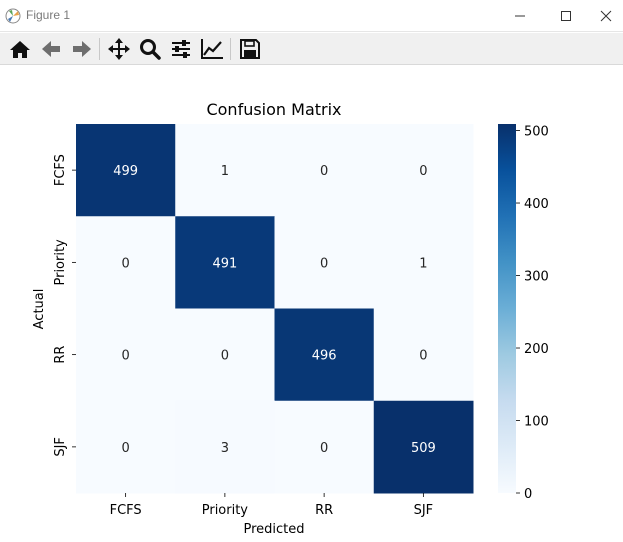 This screenshot has width=623, height=542. I want to click on forward-arrow-icon, so click(82, 49).